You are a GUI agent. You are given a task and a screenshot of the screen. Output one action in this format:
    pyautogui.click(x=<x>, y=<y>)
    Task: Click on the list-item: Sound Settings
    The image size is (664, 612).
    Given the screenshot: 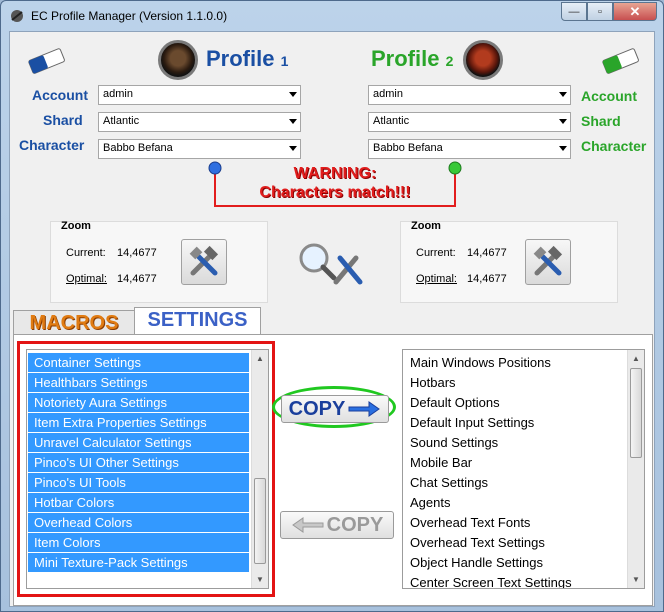 What is the action you would take?
    pyautogui.click(x=514, y=443)
    